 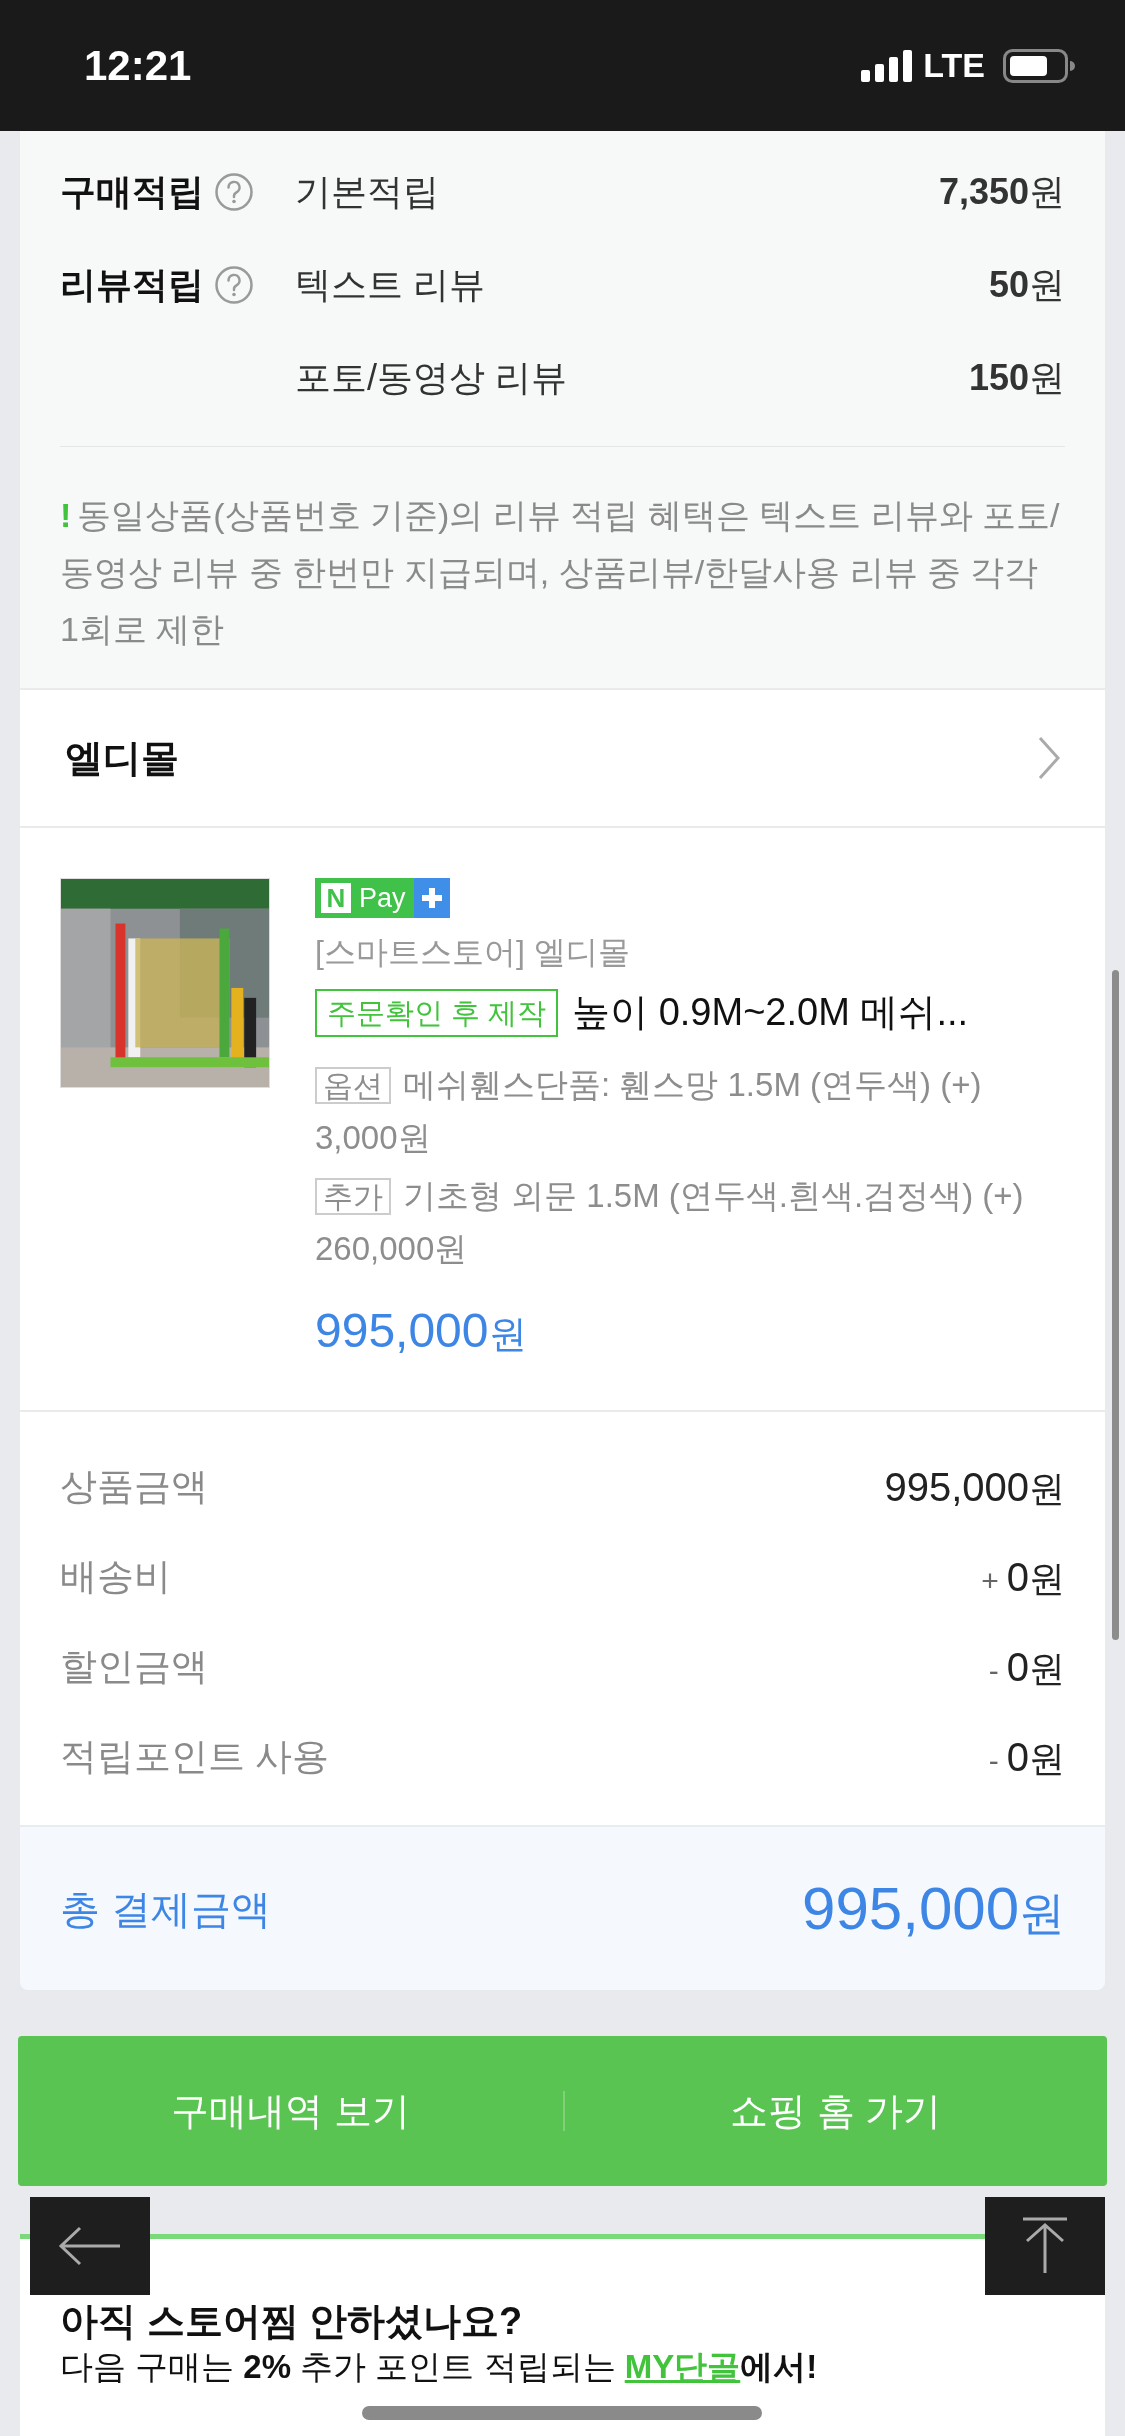 What do you see at coordinates (166, 1909) in the screenshot?
I see `total-label: 총 결제금액` at bounding box center [166, 1909].